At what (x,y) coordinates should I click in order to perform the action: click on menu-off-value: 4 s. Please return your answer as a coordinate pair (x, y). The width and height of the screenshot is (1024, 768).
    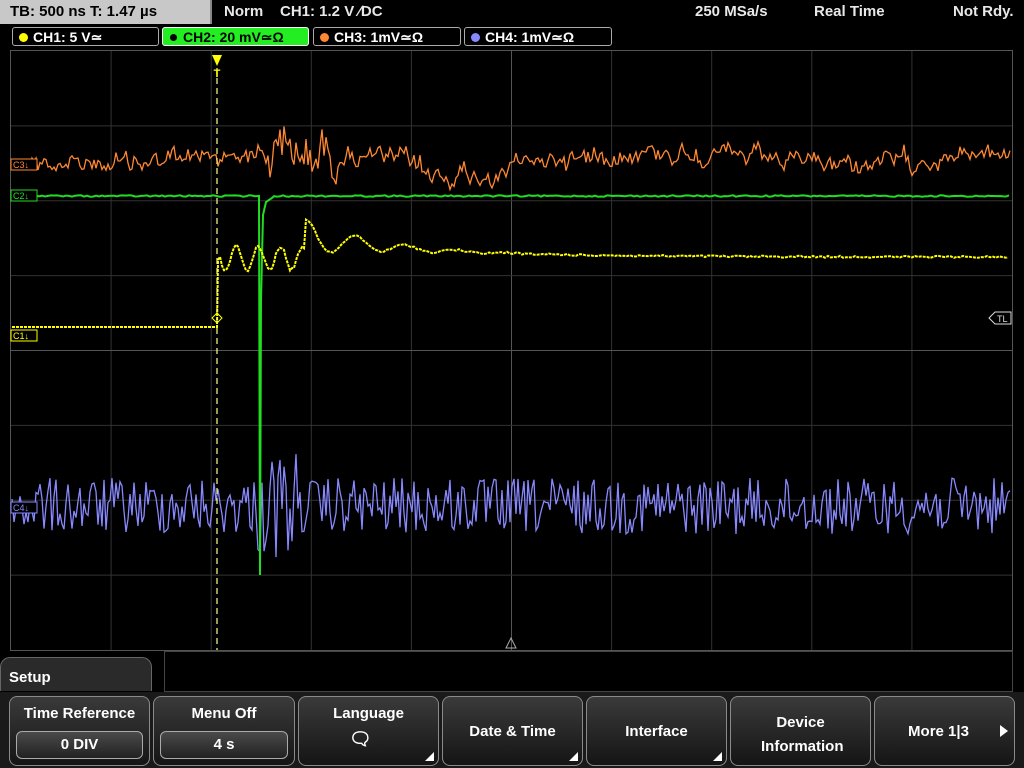
    Looking at the image, I should click on (224, 745).